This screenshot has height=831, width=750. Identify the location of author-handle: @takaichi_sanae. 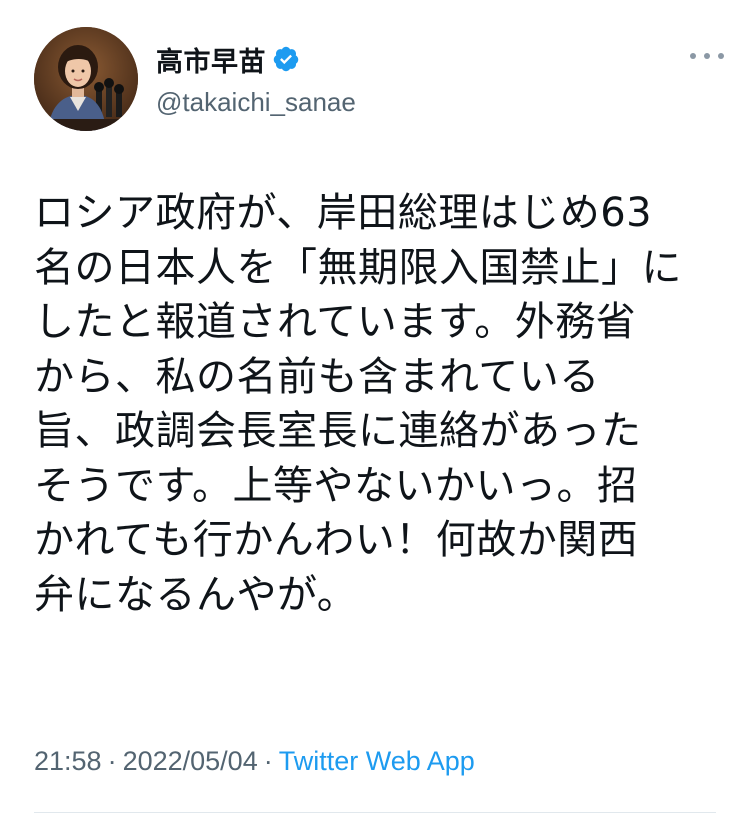
(256, 102).